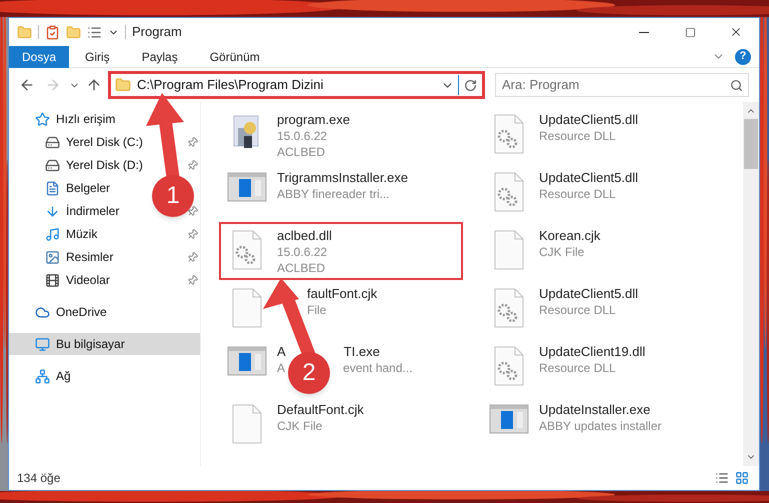  I want to click on ribbon-tab: Paylaş, so click(160, 57).